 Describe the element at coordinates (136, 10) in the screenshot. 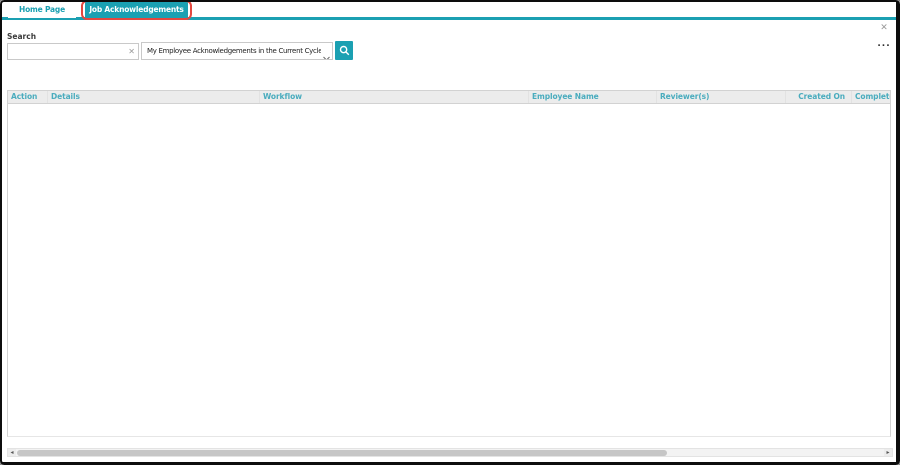

I see `tab-job-acknowledgements: Job Acknowledgements` at that location.